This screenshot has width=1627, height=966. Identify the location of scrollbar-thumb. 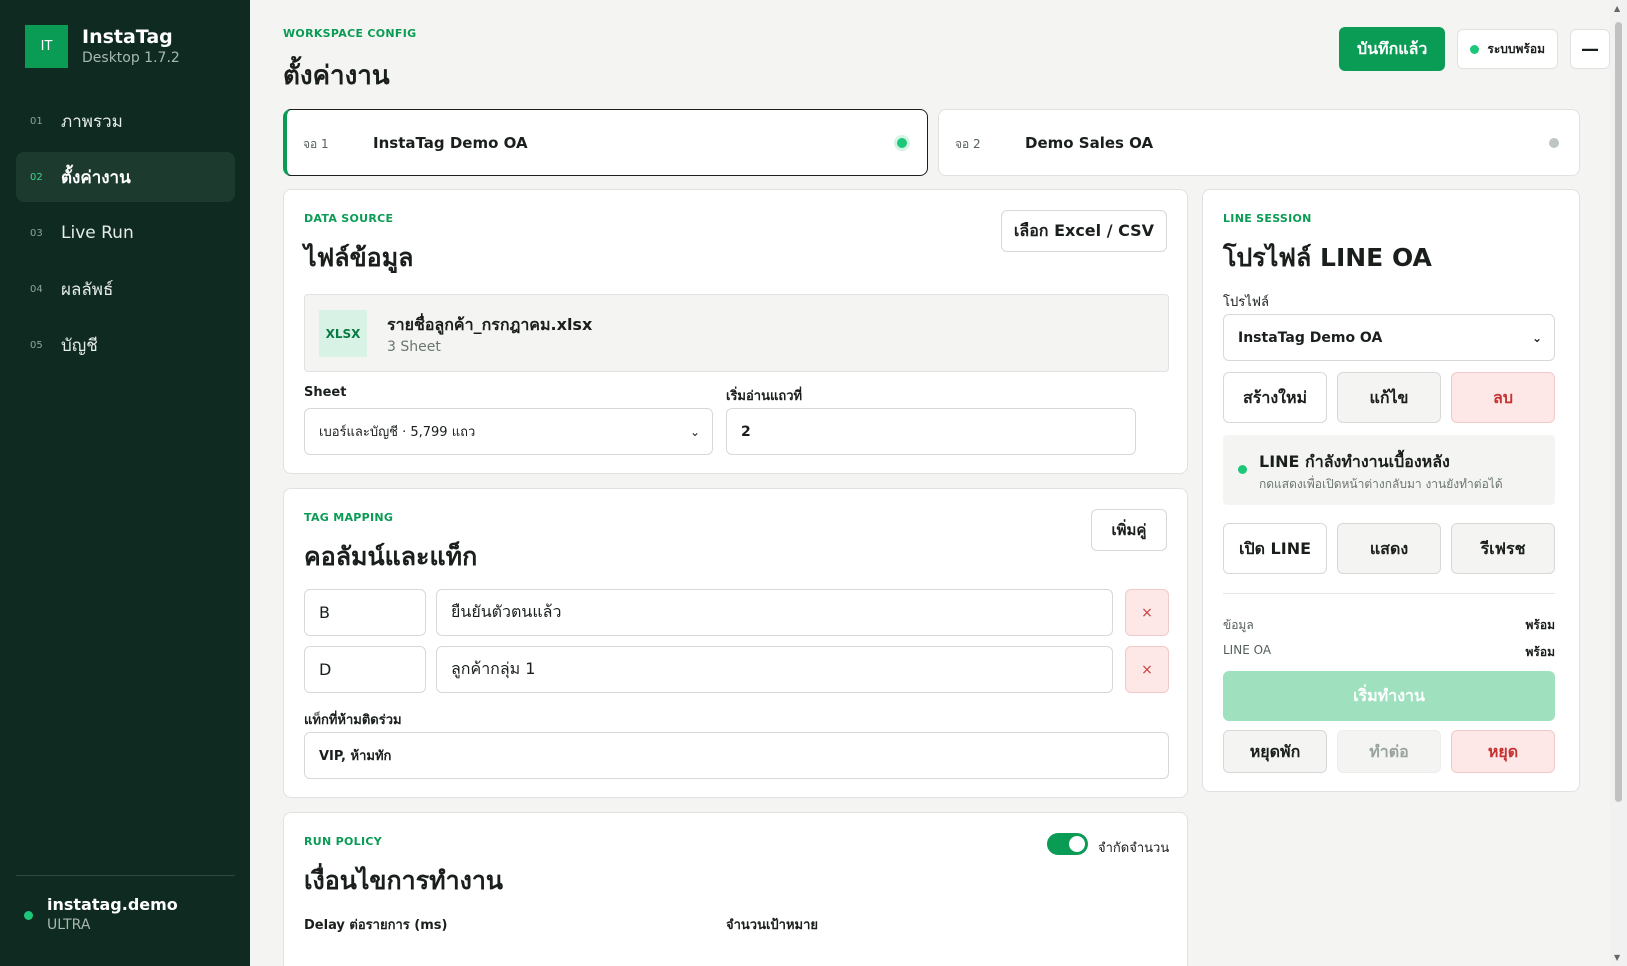
(1618, 412).